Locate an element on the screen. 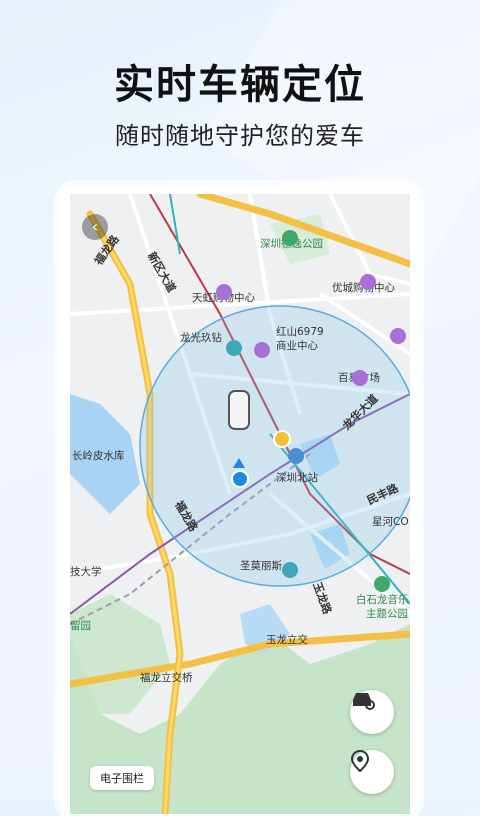 This screenshot has width=480, height=816. poi-university: 技大学 is located at coordinates (86, 572).